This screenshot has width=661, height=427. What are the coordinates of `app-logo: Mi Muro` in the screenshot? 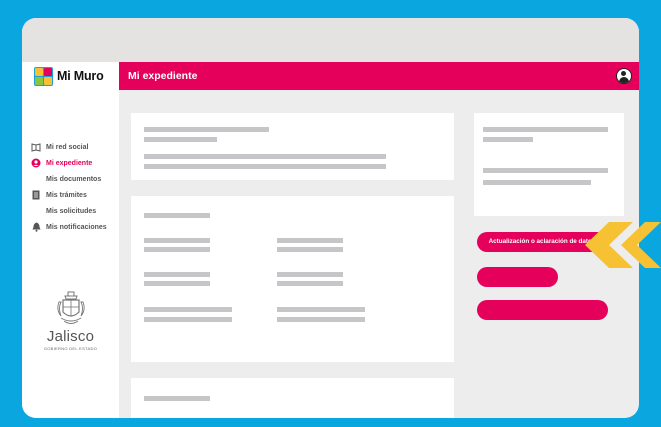 It's located at (70, 76).